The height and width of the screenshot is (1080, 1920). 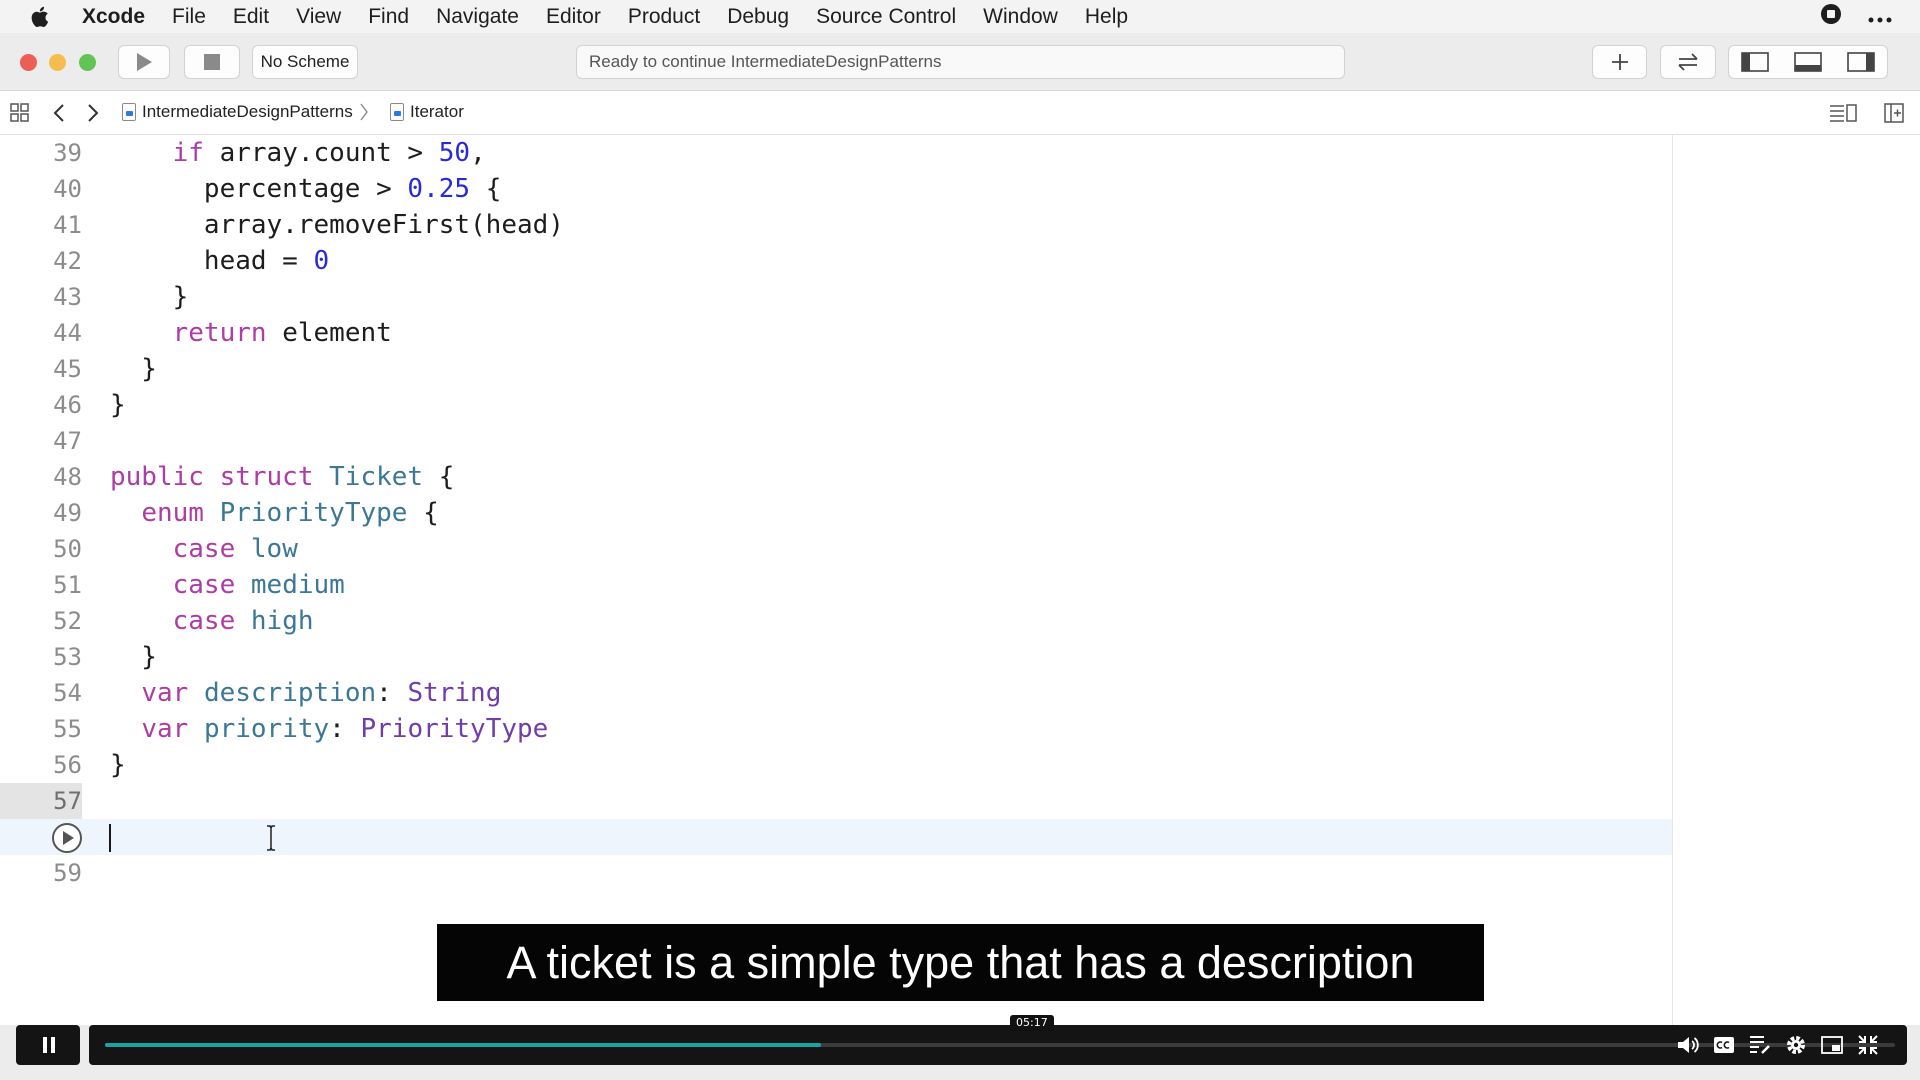 I want to click on code-text: public struct Ticket {, so click(x=282, y=477).